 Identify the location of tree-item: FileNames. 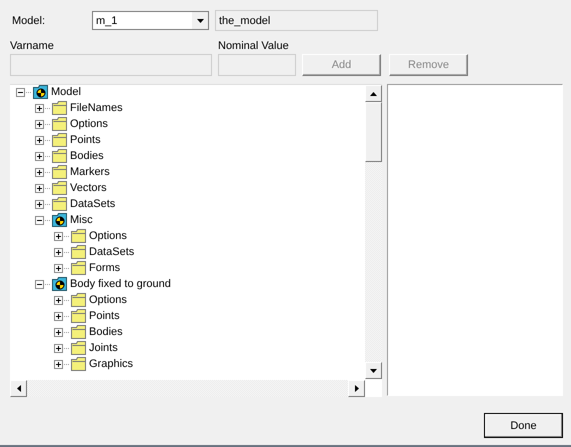
(96, 108).